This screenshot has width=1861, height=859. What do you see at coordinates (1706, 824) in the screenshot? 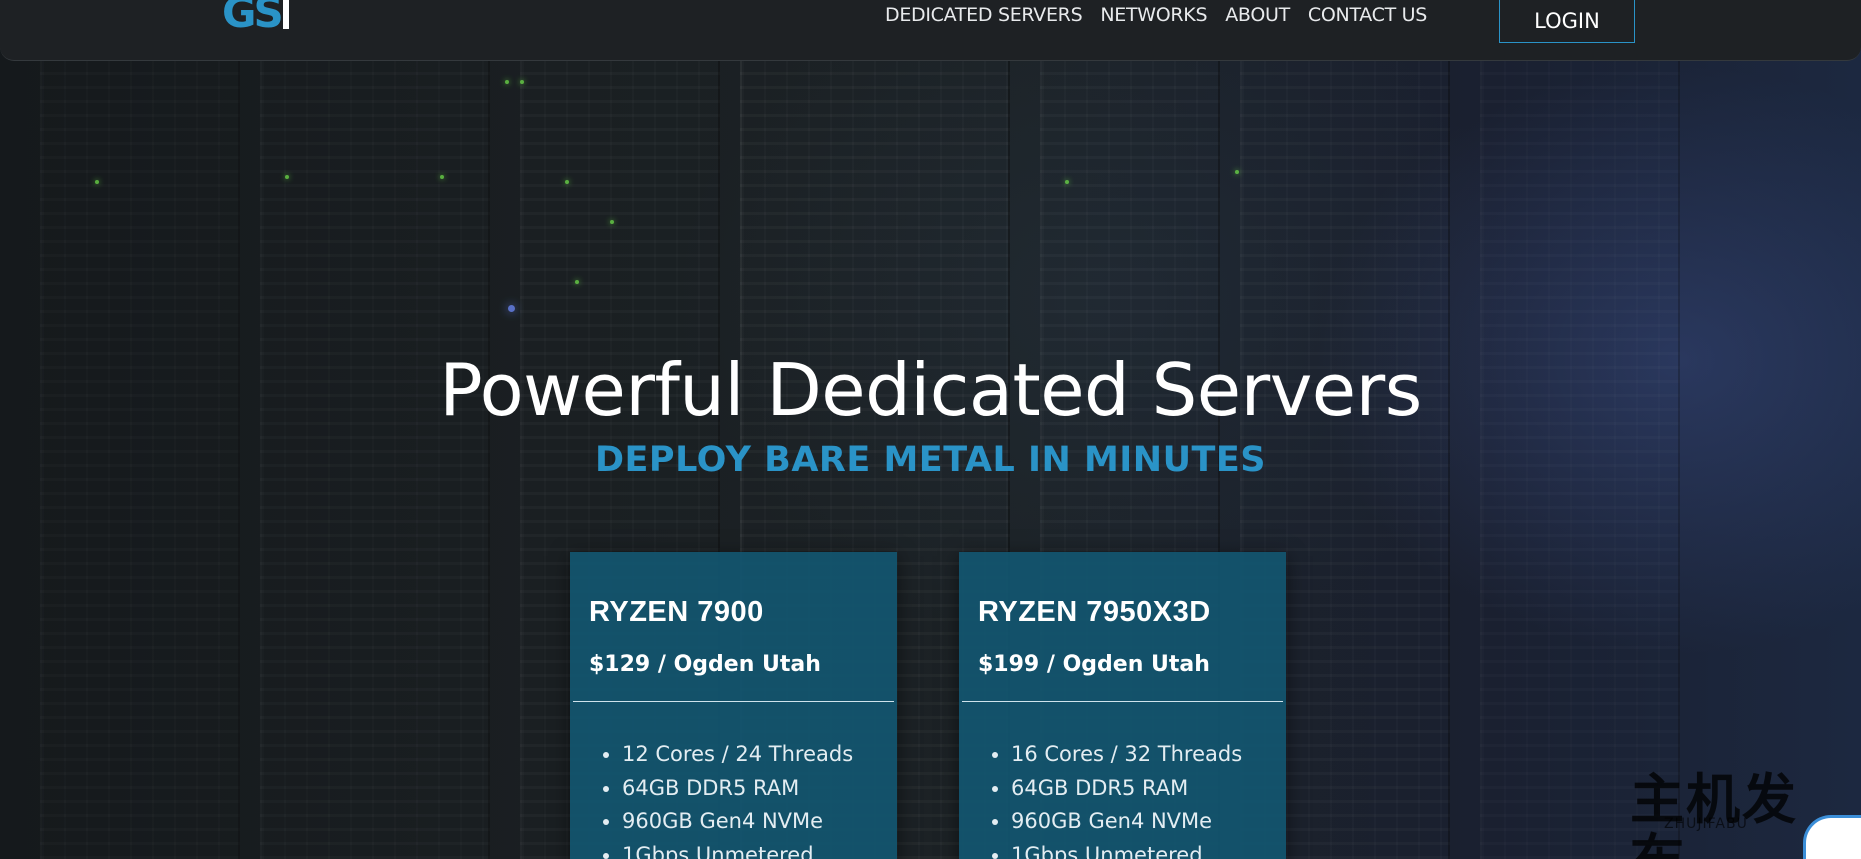
I see `watermark-sub-text: ZHUJIFABU` at bounding box center [1706, 824].